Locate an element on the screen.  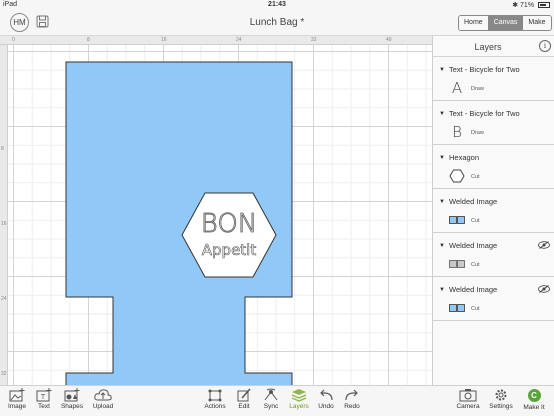
edit-button: Edit is located at coordinates (244, 399).